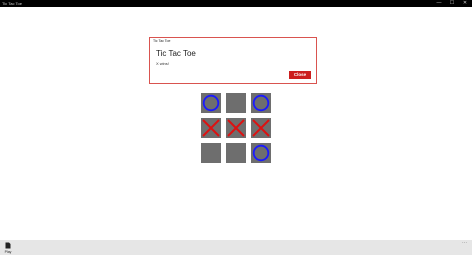  Describe the element at coordinates (162, 41) in the screenshot. I see `dialog-header: Tic Tac Toe` at that location.